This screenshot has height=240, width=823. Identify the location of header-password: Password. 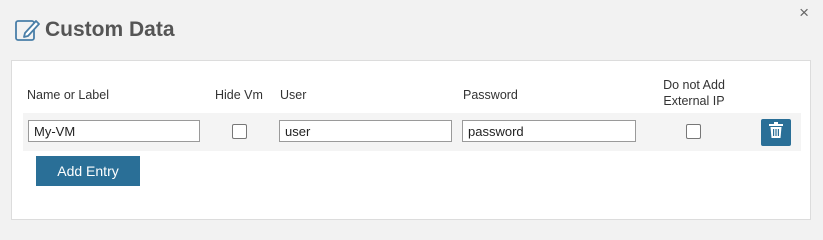
(490, 95).